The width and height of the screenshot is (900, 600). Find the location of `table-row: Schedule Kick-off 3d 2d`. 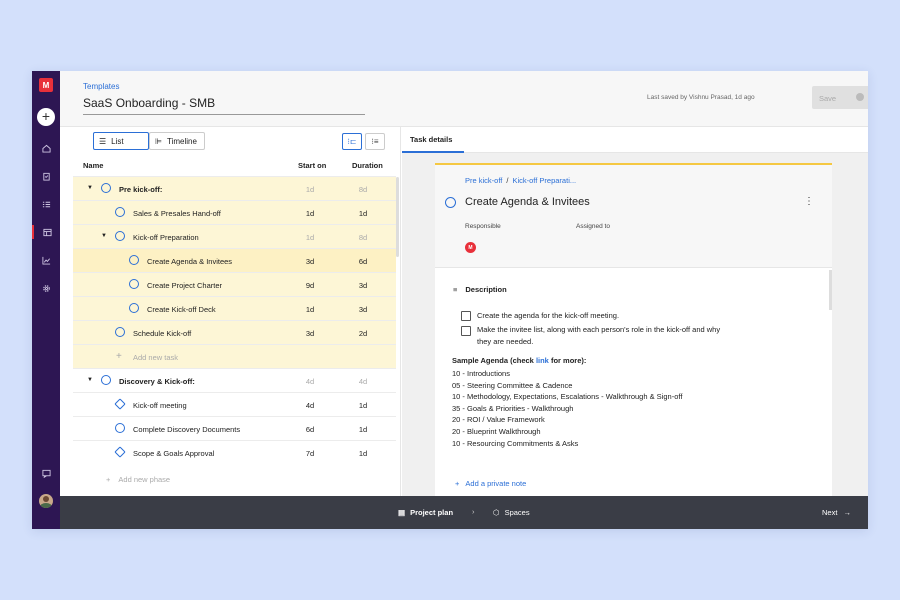

table-row: Schedule Kick-off 3d 2d is located at coordinates (234, 332).